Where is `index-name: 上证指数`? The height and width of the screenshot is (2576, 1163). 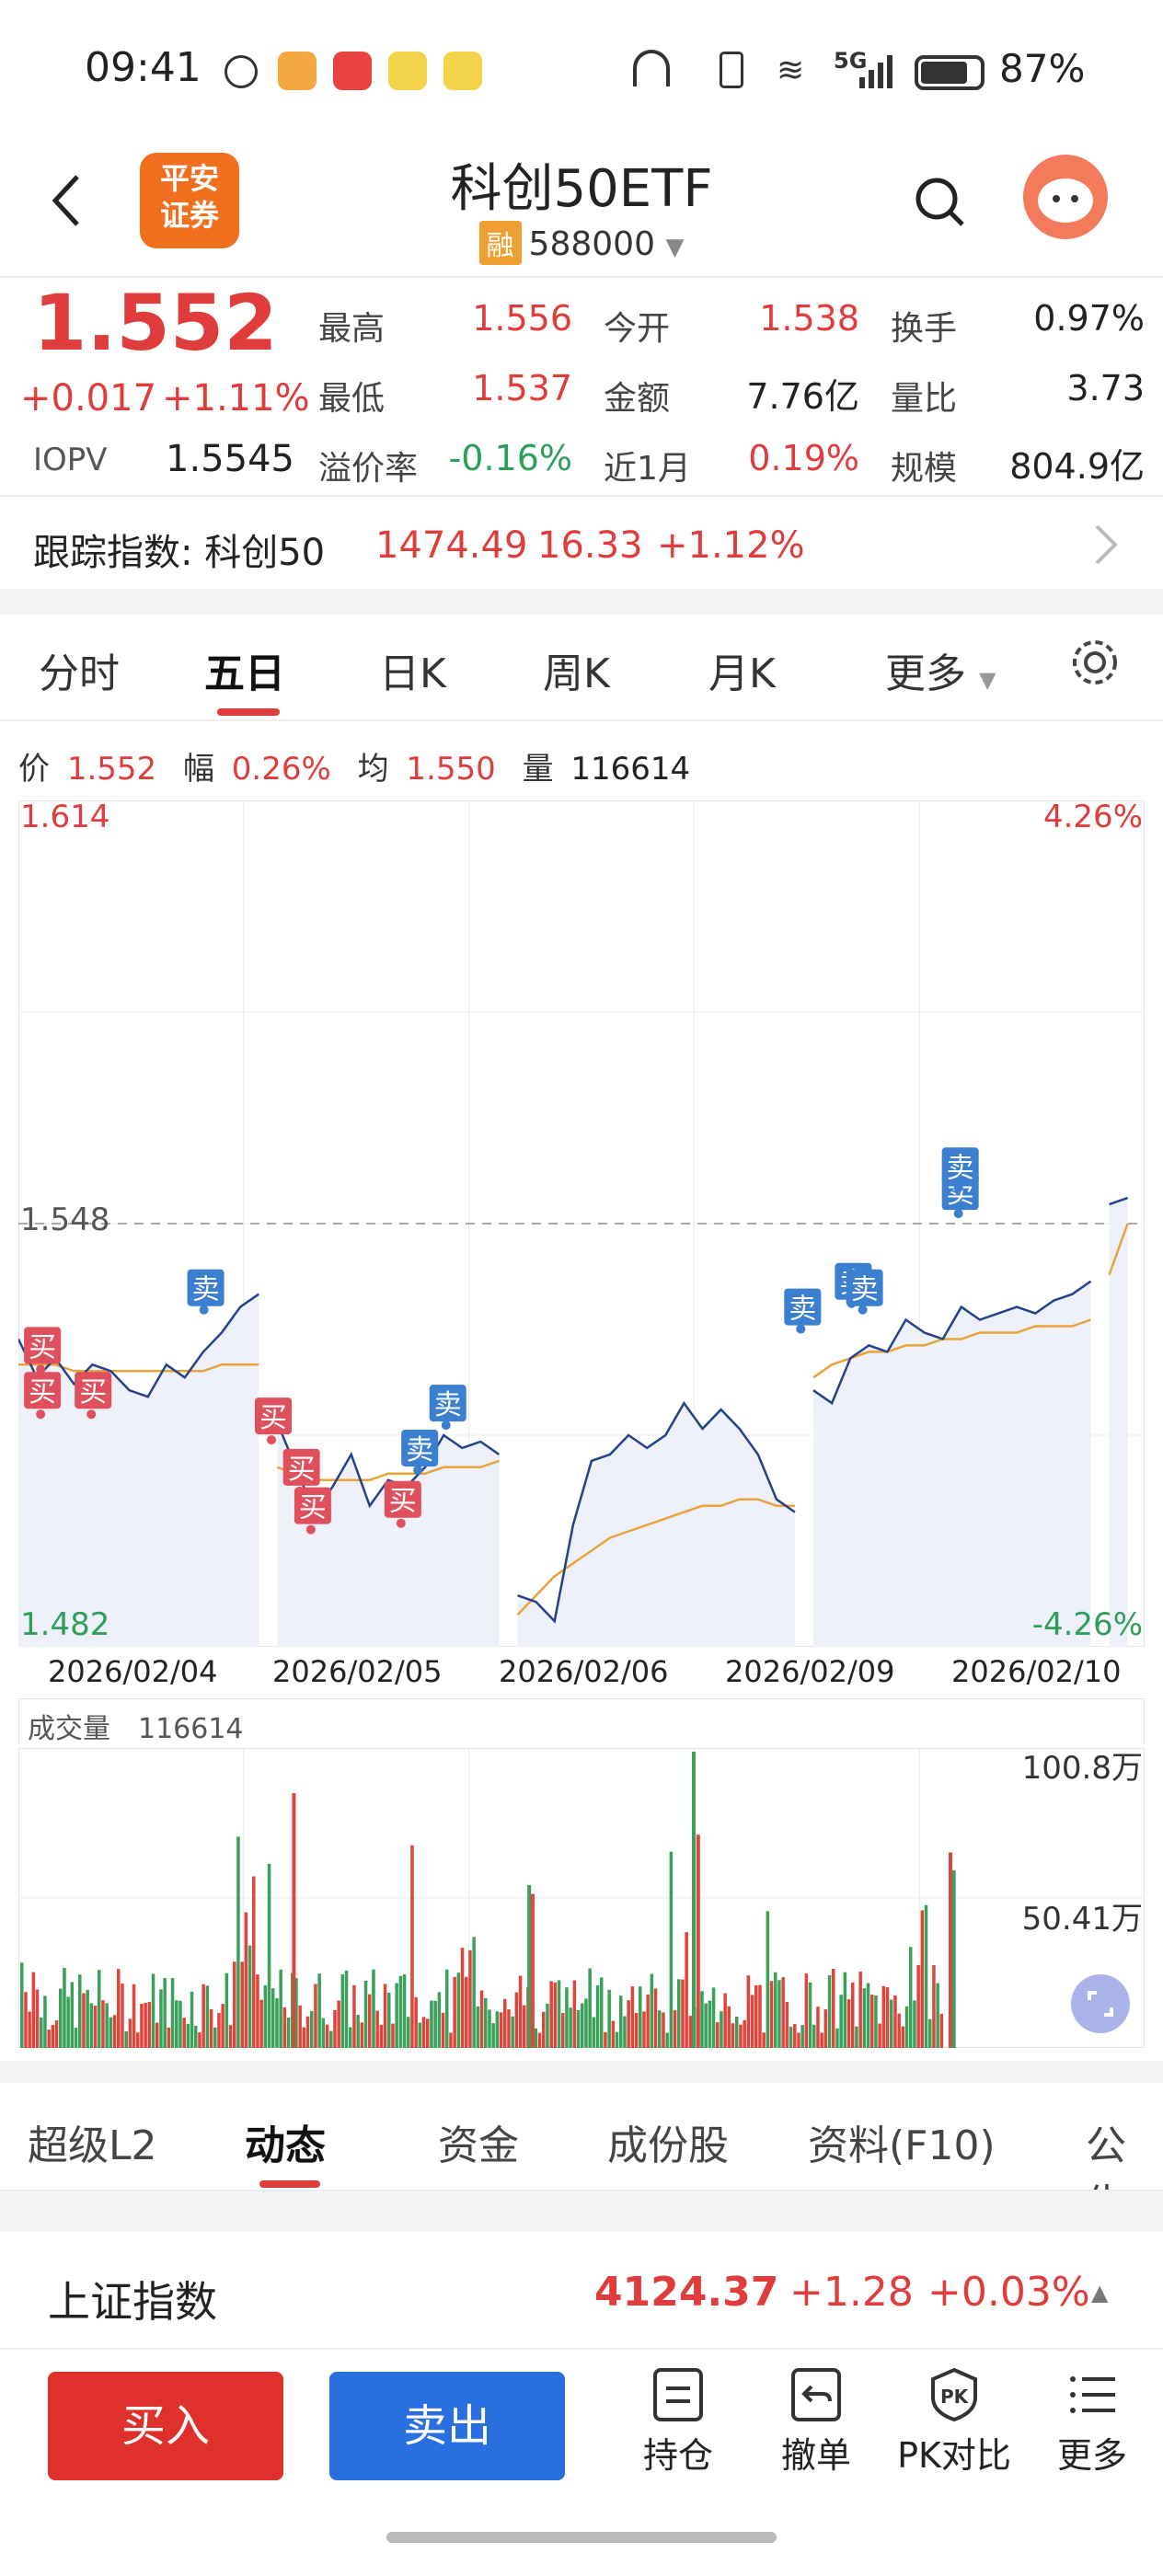
index-name: 上证指数 is located at coordinates (133, 2302).